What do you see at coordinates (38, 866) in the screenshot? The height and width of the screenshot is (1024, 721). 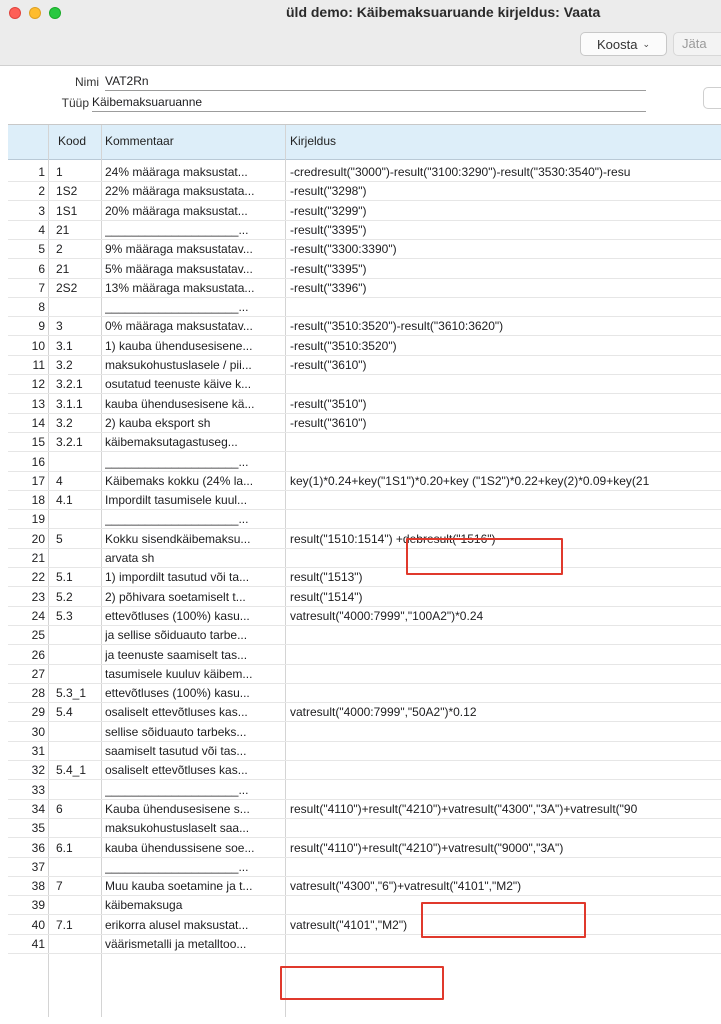 I see `row-number: 37` at bounding box center [38, 866].